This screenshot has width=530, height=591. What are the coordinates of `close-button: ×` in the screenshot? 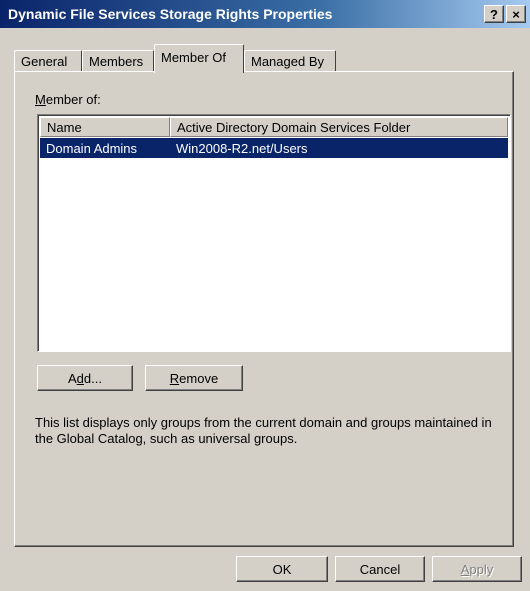 It's located at (516, 14).